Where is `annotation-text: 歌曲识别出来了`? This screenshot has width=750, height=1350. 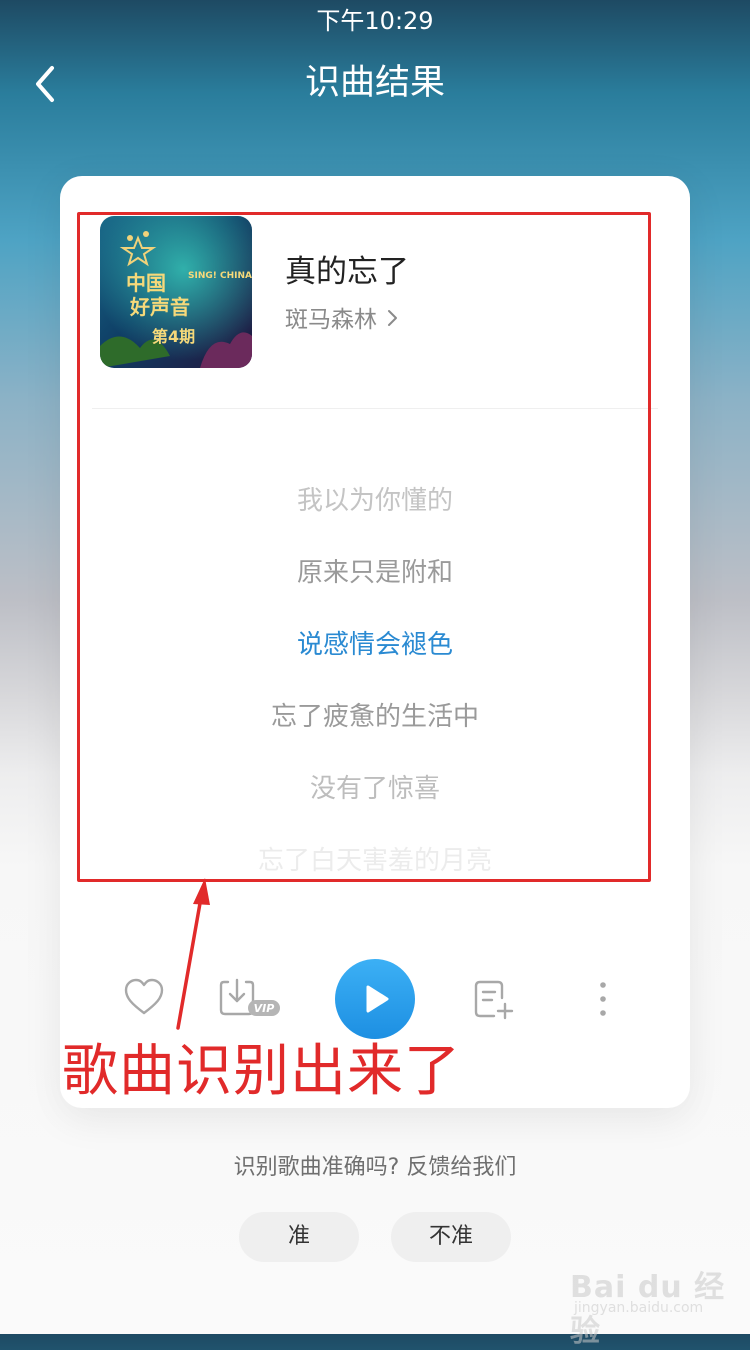
annotation-text: 歌曲识别出来了 is located at coordinates (261, 1071).